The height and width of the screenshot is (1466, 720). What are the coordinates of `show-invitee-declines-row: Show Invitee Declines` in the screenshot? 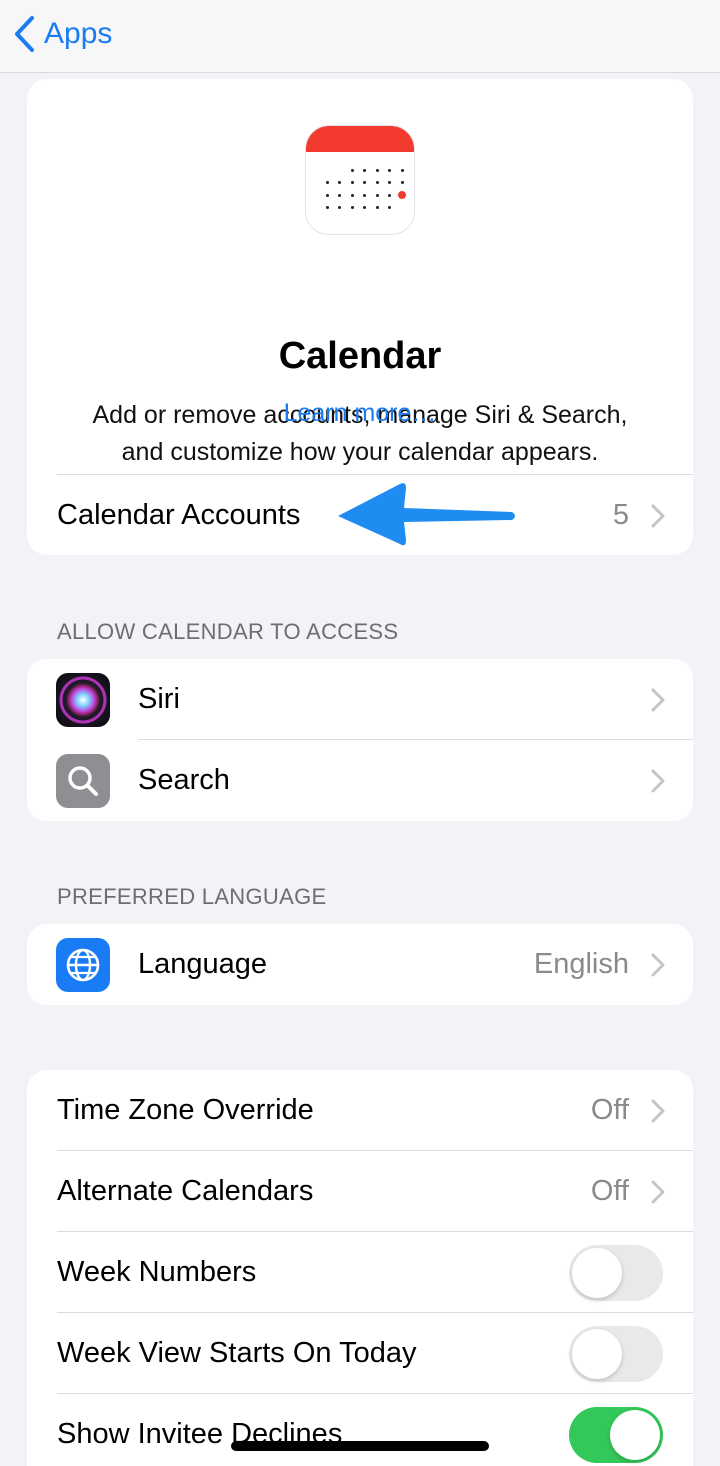 It's located at (360, 1430).